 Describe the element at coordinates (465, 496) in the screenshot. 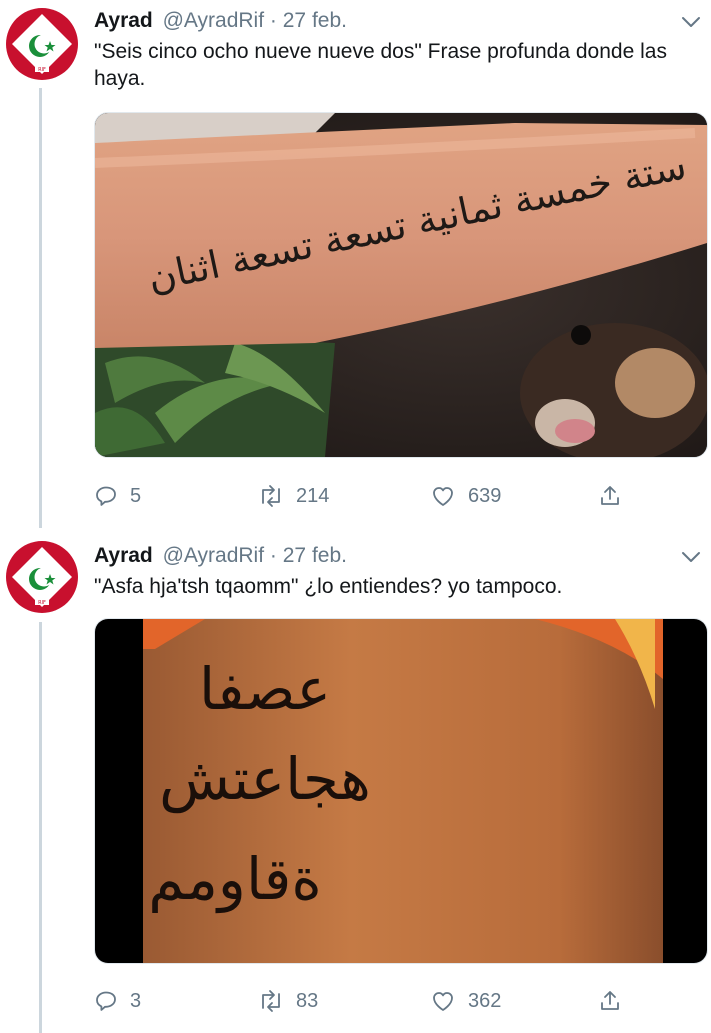

I see `like-button: 639` at that location.